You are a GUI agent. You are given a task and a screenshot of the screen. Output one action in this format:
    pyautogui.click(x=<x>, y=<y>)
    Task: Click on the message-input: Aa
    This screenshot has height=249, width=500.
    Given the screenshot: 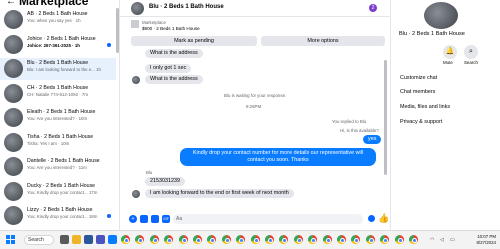 What is the action you would take?
    pyautogui.click(x=268, y=219)
    